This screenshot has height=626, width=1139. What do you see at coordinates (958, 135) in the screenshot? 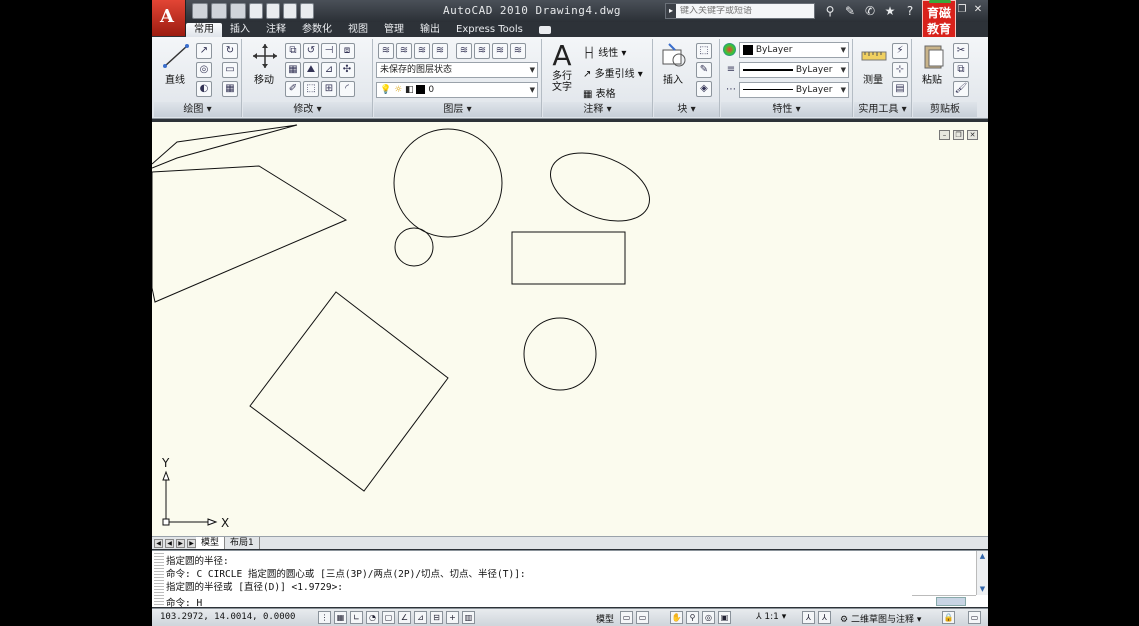
I see `doc-restore-icon: ❐` at bounding box center [958, 135].